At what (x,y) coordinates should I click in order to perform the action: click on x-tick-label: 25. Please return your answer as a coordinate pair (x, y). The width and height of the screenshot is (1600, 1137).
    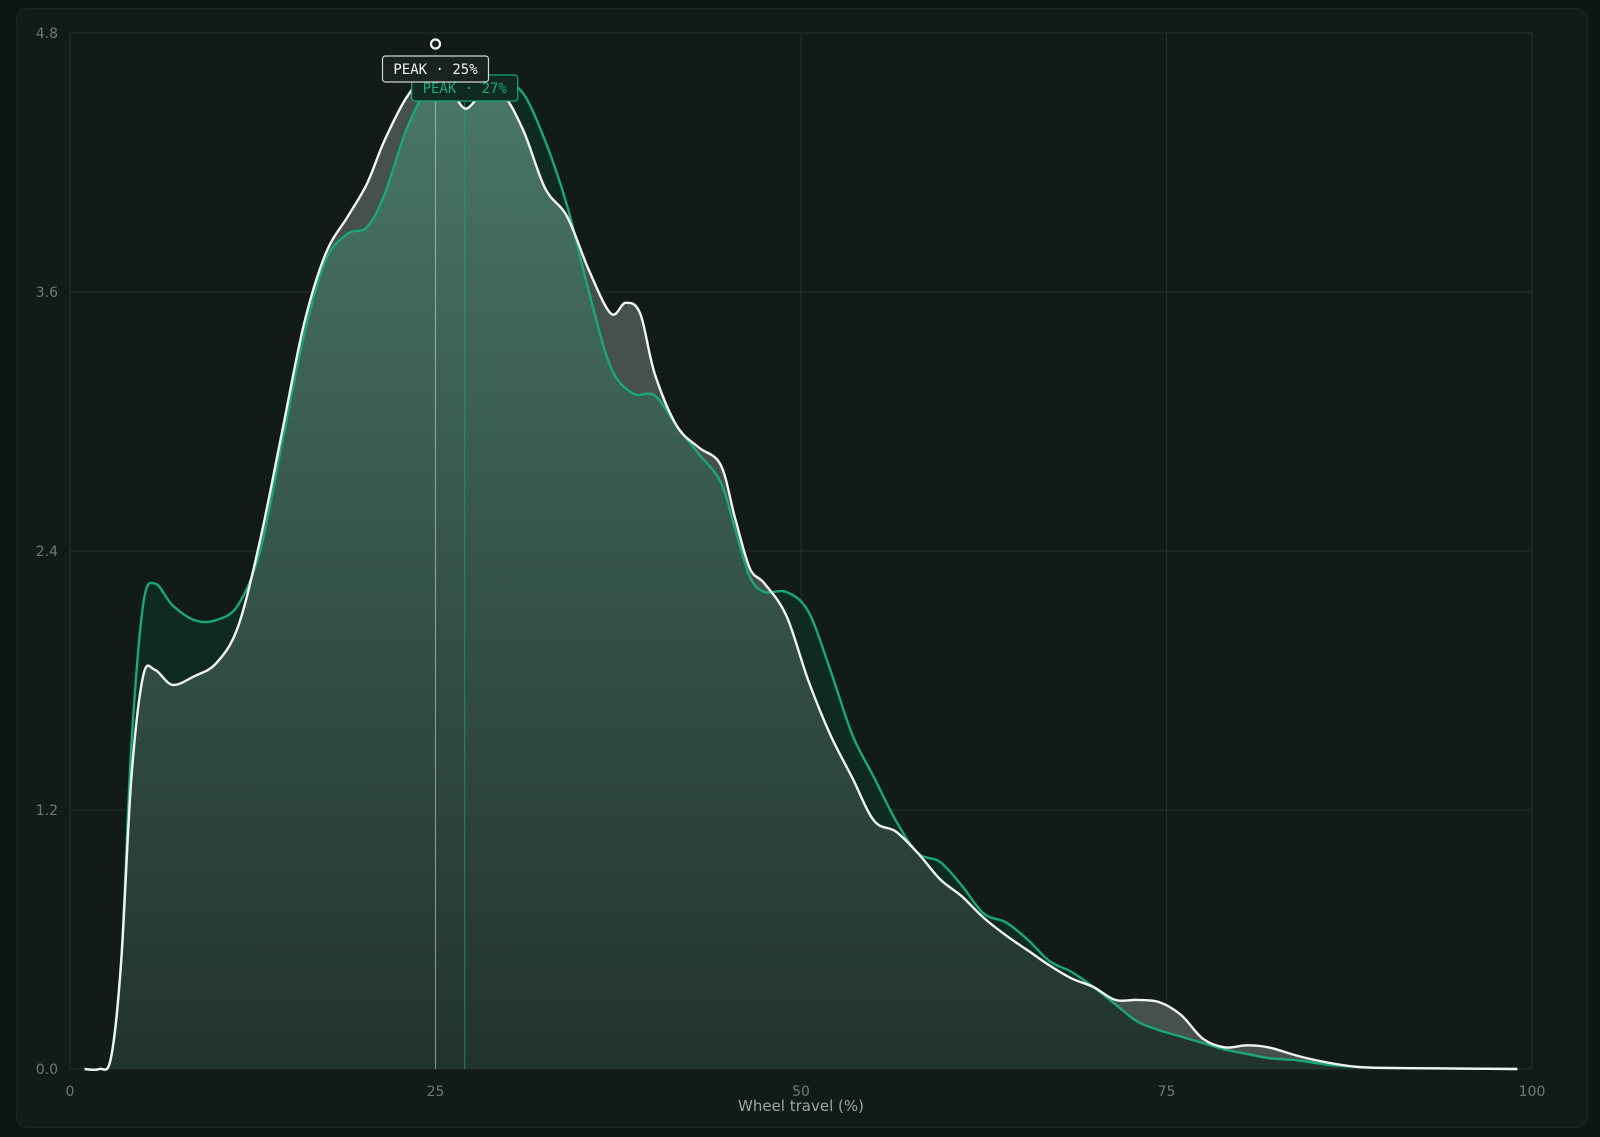
    Looking at the image, I should click on (436, 1092).